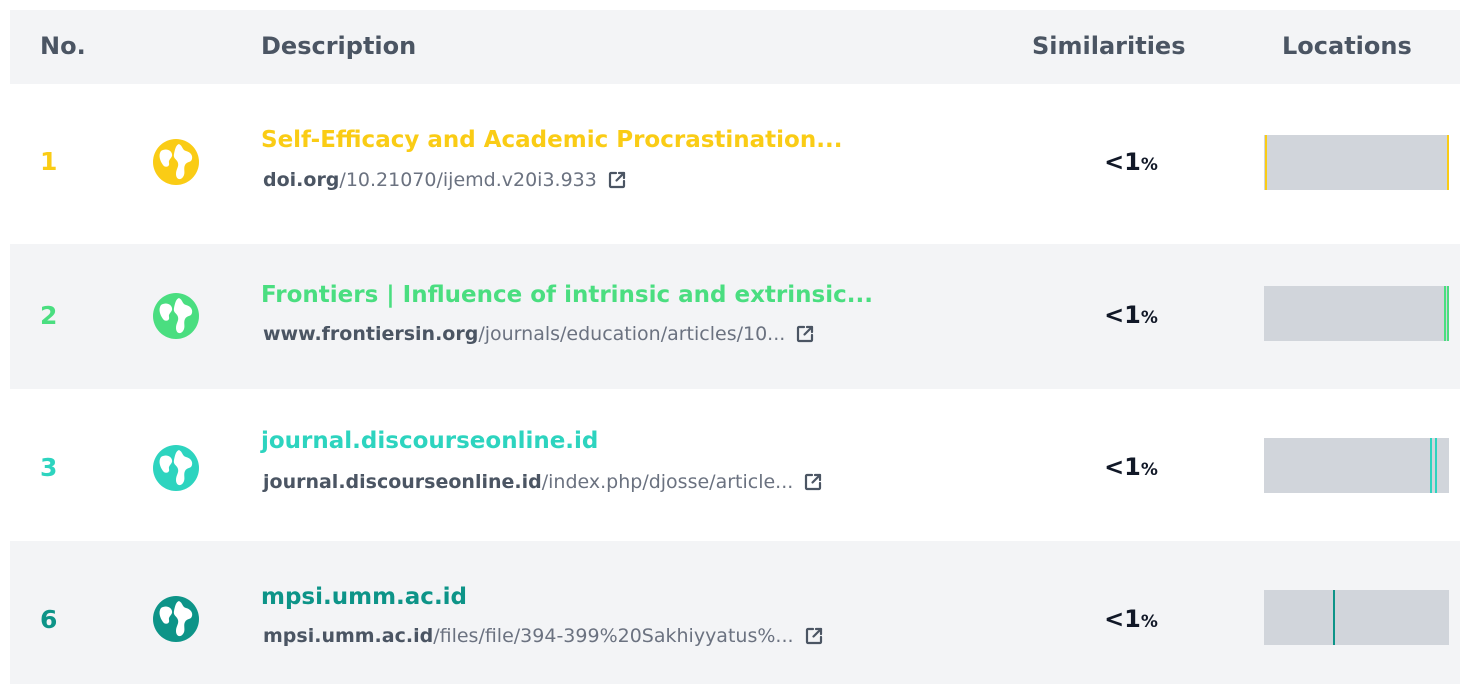 Image resolution: width=1470 pixels, height=684 pixels. I want to click on column-header-locations: Locations, so click(1347, 46).